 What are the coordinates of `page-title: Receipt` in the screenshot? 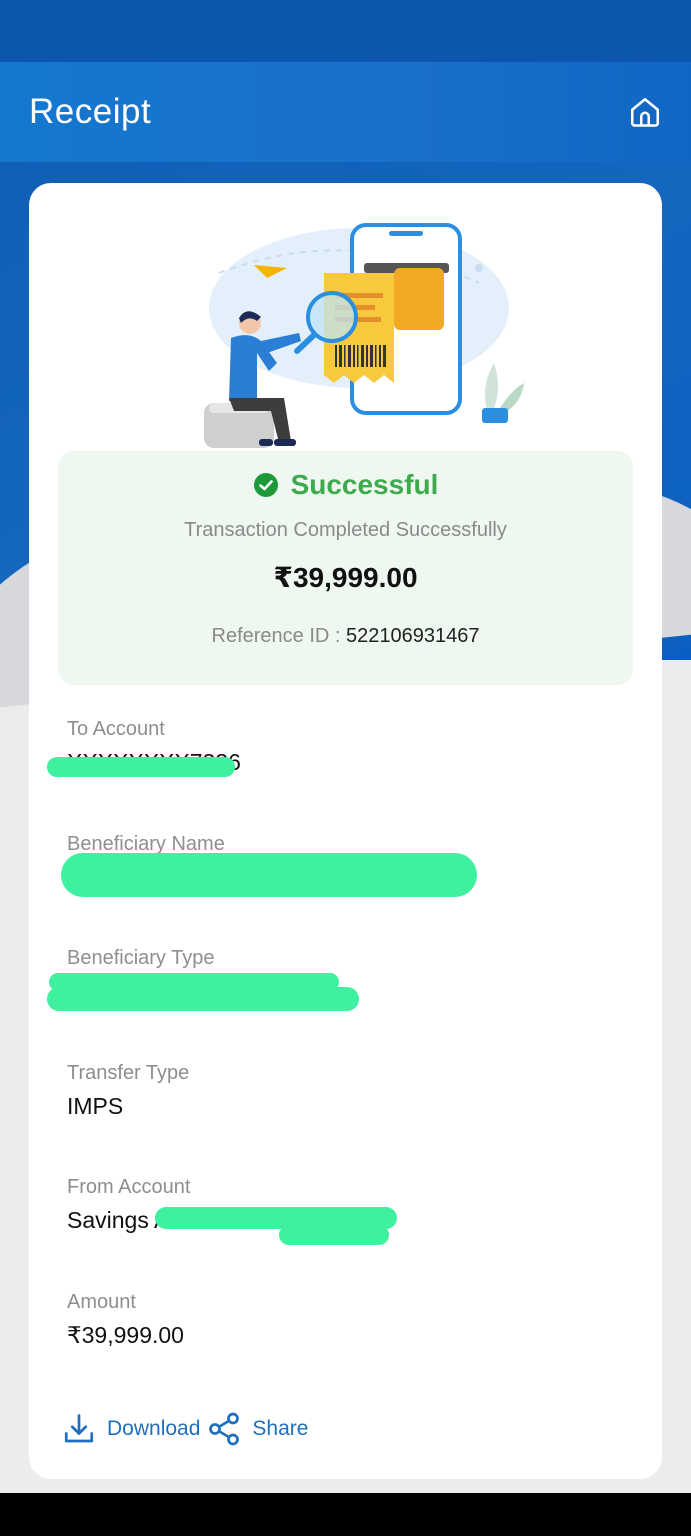 It's located at (90, 111).